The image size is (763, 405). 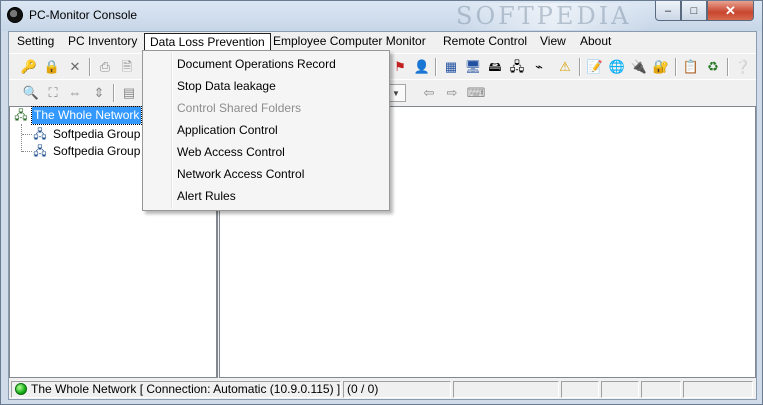 What do you see at coordinates (349, 42) in the screenshot?
I see `menu-employee-computer-monitor: Employee Computer Monitor` at bounding box center [349, 42].